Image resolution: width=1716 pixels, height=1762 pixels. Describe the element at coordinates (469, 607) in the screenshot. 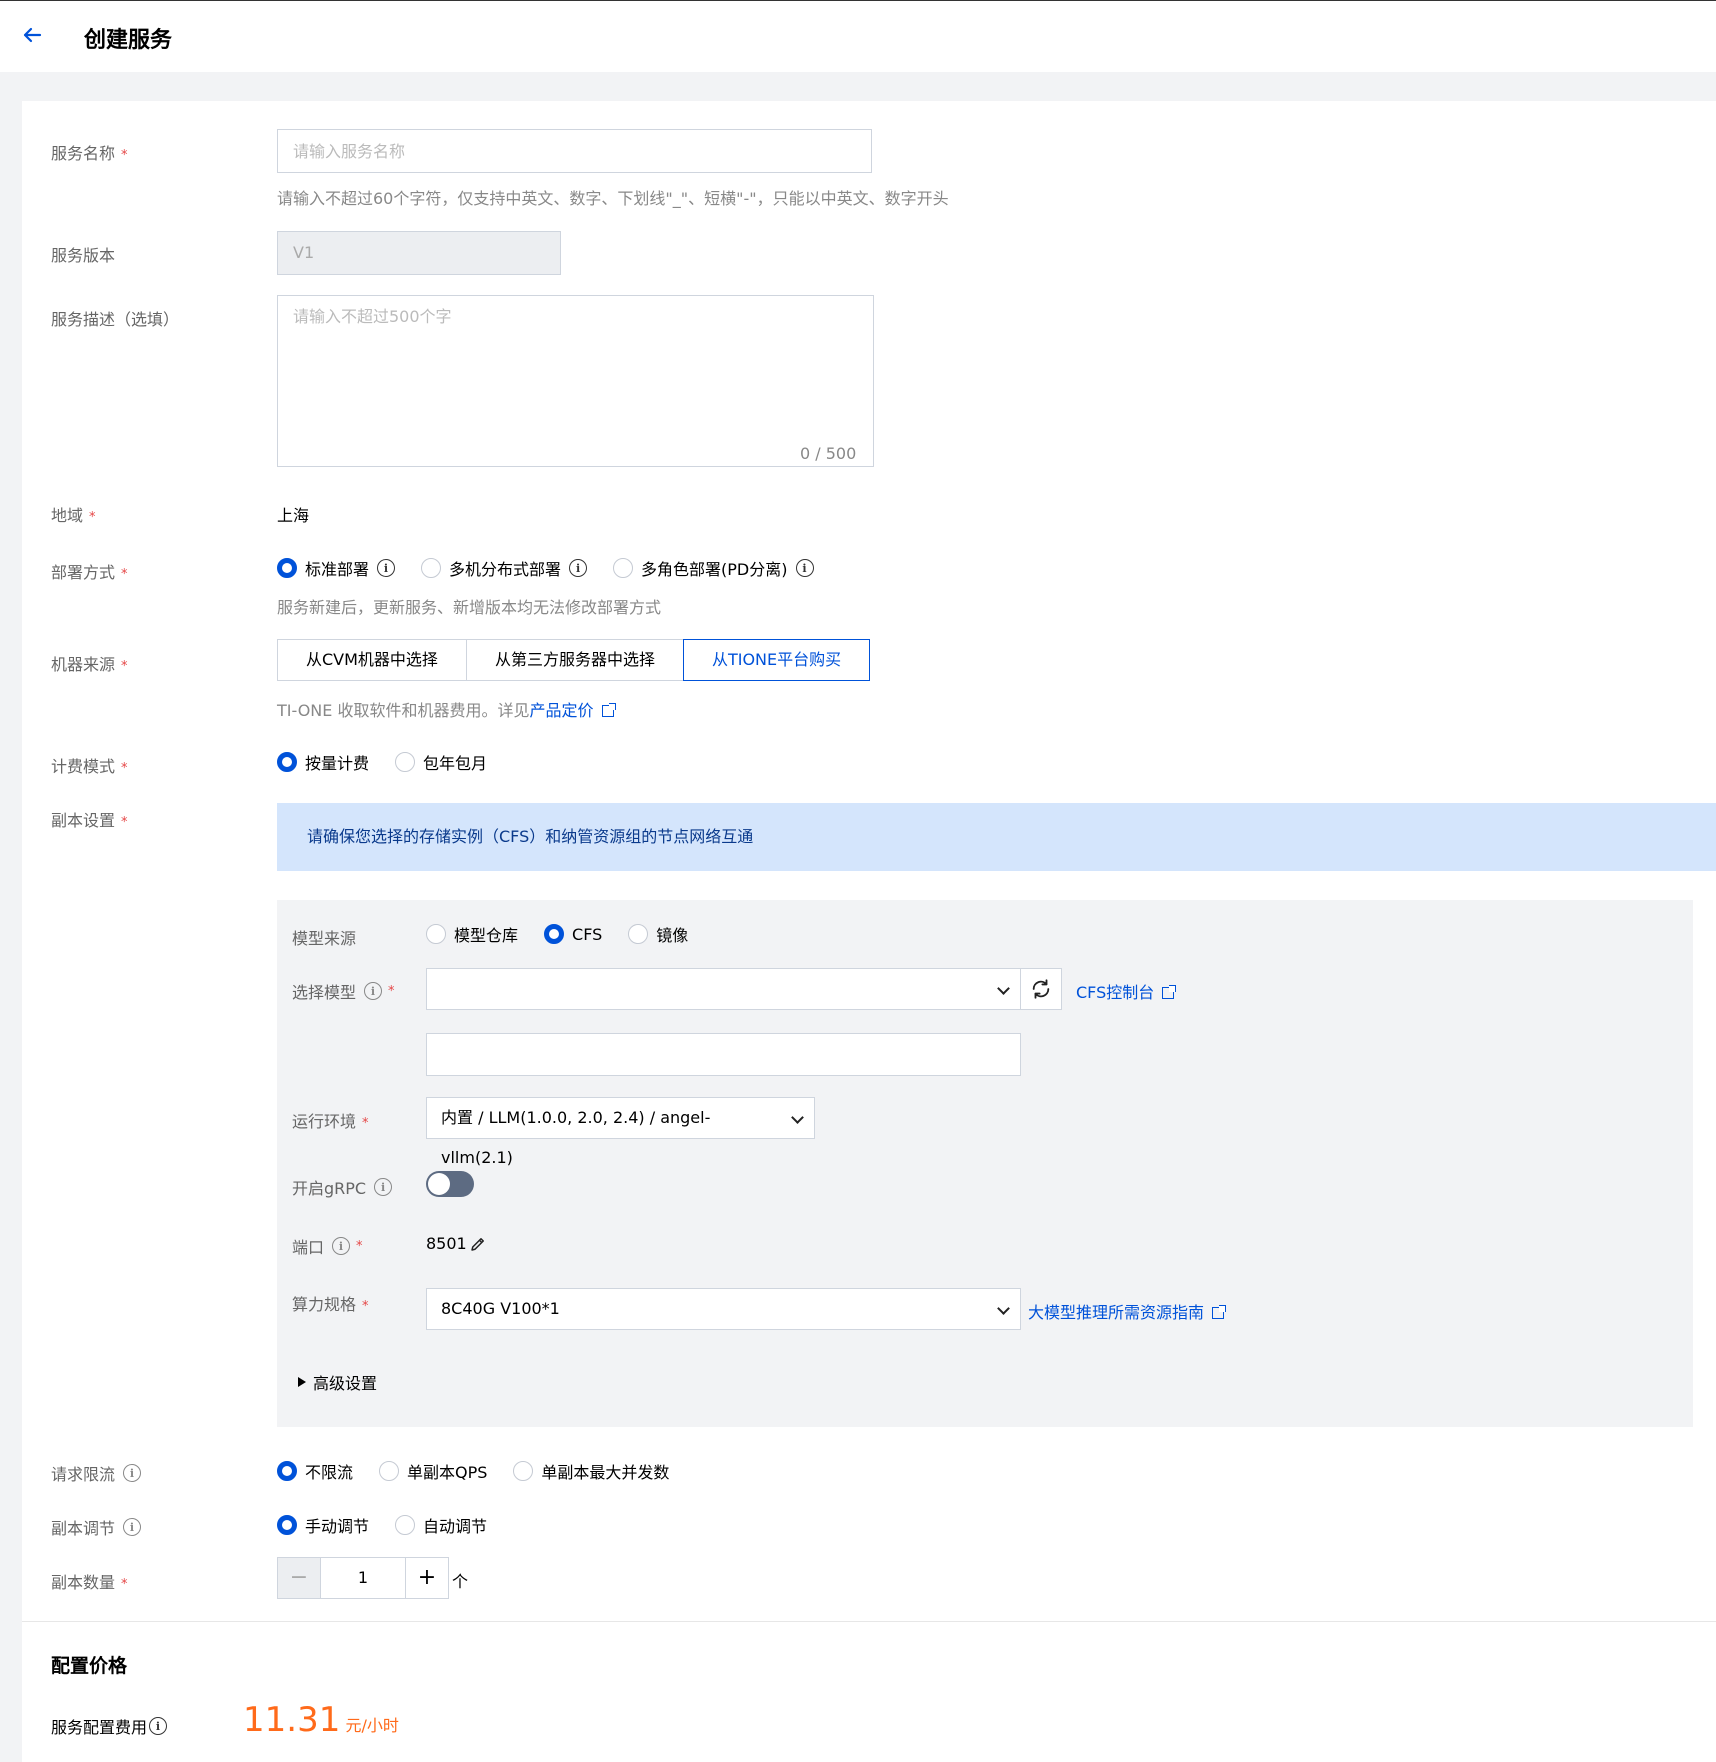

I see `deploy-mode-hint: 服务新建后，更新服务、新增版本均无法修改部署方式` at that location.